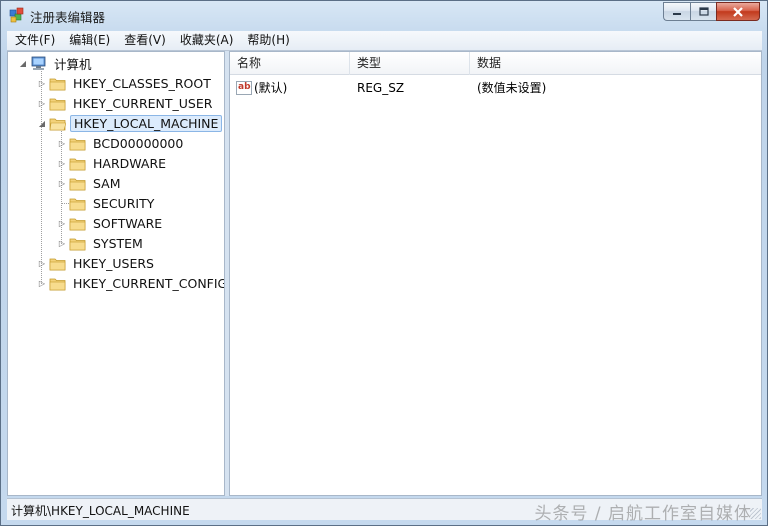 The image size is (768, 526). Describe the element at coordinates (100, 511) in the screenshot. I see `status-path: 计算机\HKEY_LOCAL_MACHINE` at that location.